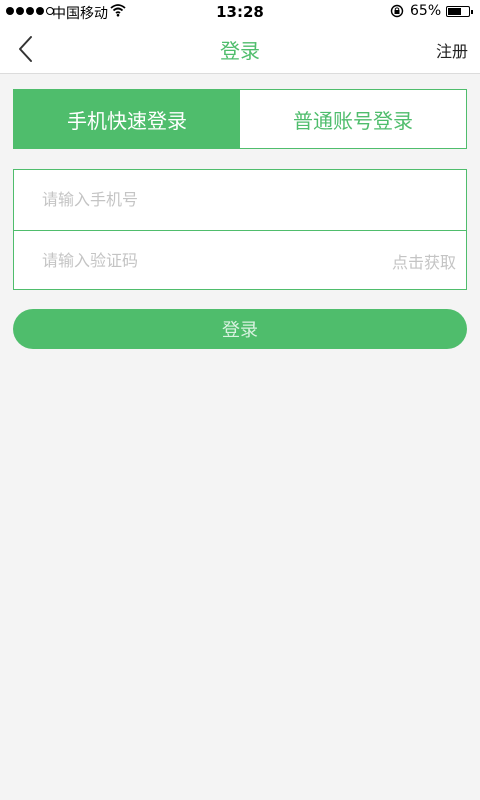  What do you see at coordinates (353, 119) in the screenshot?
I see `tab-account-login: 普通账号登录` at bounding box center [353, 119].